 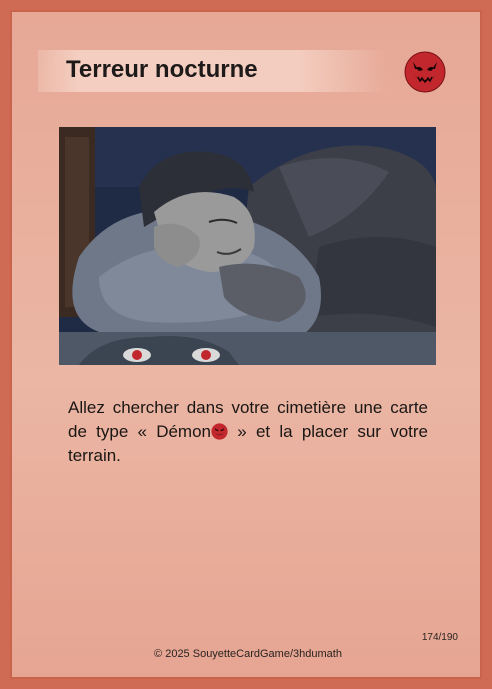 What do you see at coordinates (162, 69) in the screenshot?
I see `card-title: Terreur nocturne` at bounding box center [162, 69].